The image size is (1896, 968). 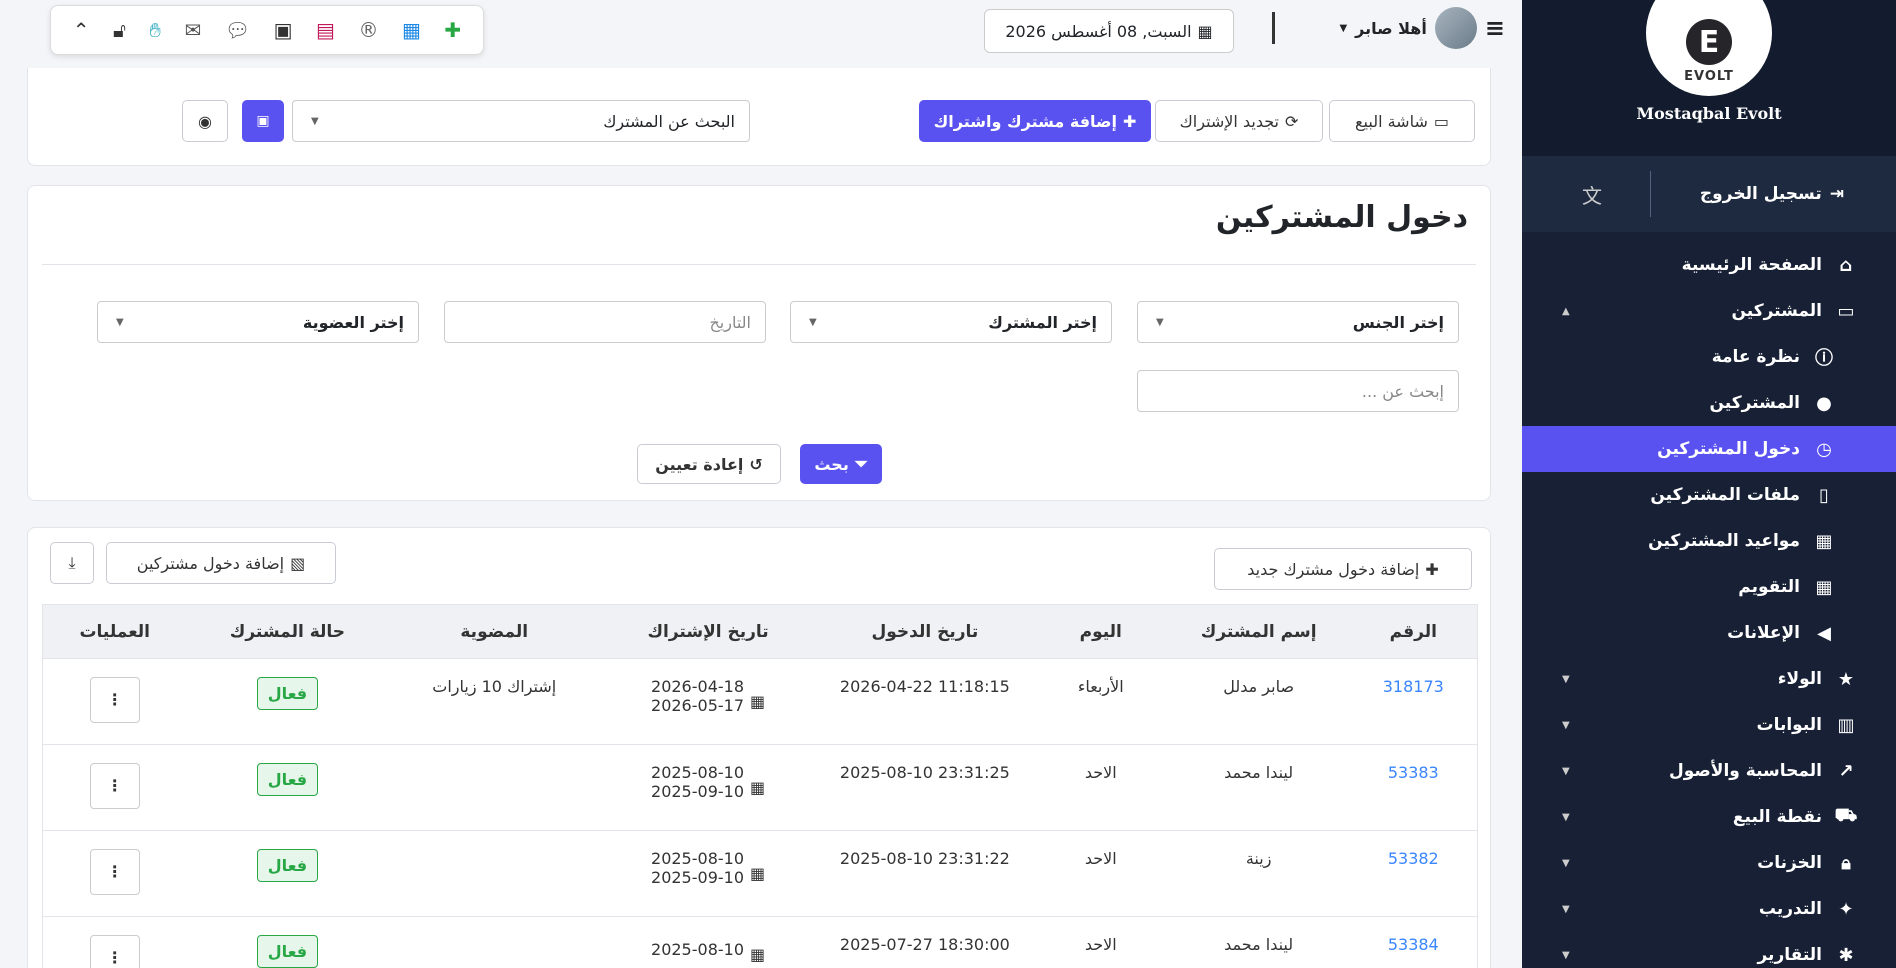 I want to click on sidebar-item-subscriber-entries: ◷ دخول المشتركين, so click(x=1709, y=449).